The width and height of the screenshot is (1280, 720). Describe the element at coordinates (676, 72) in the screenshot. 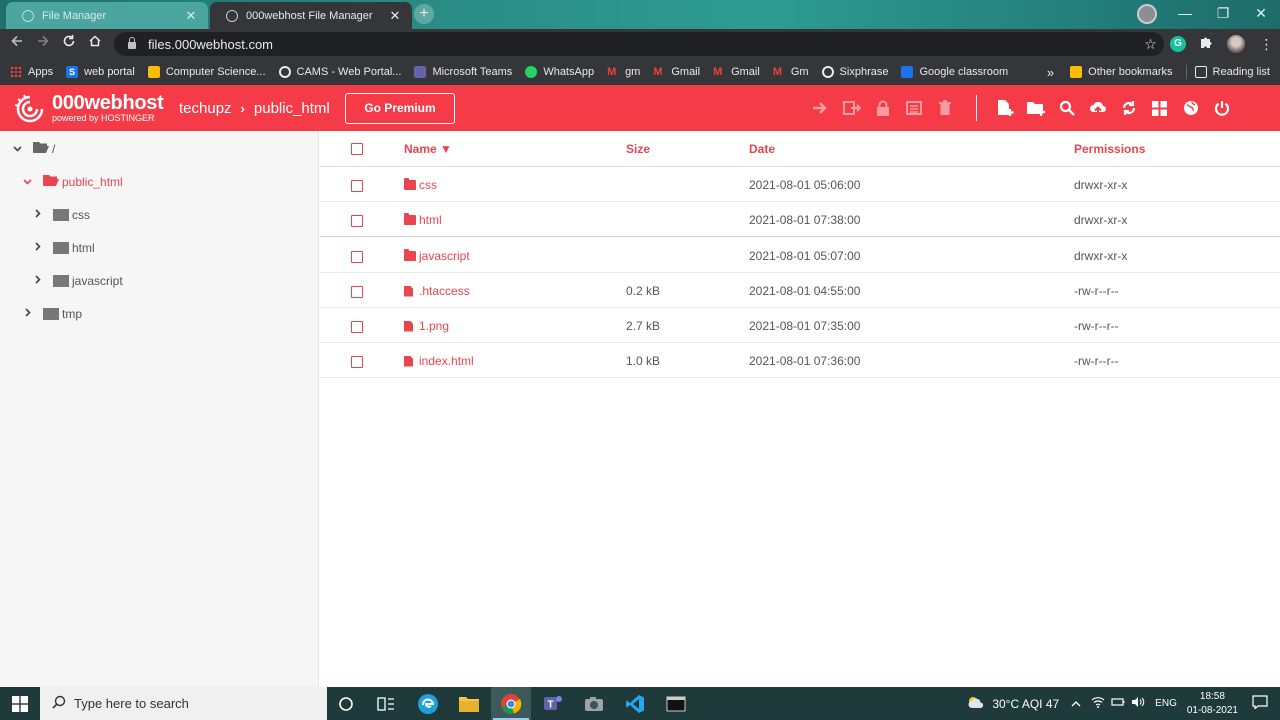

I see `bookmark-gmail-1: M Gmail` at that location.